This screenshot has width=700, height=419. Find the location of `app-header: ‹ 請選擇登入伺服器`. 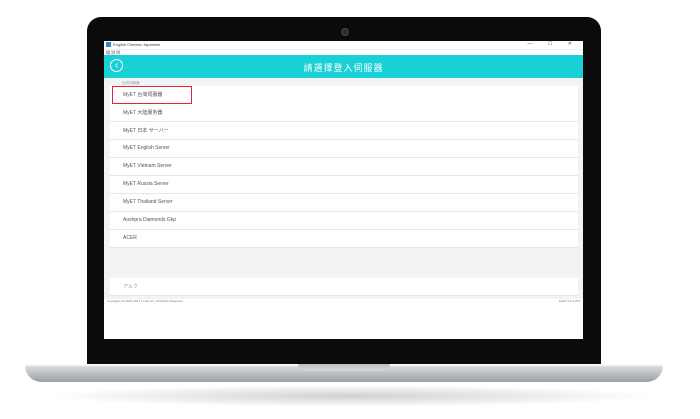

app-header: ‹ 請選擇登入伺服器 is located at coordinates (343, 66).